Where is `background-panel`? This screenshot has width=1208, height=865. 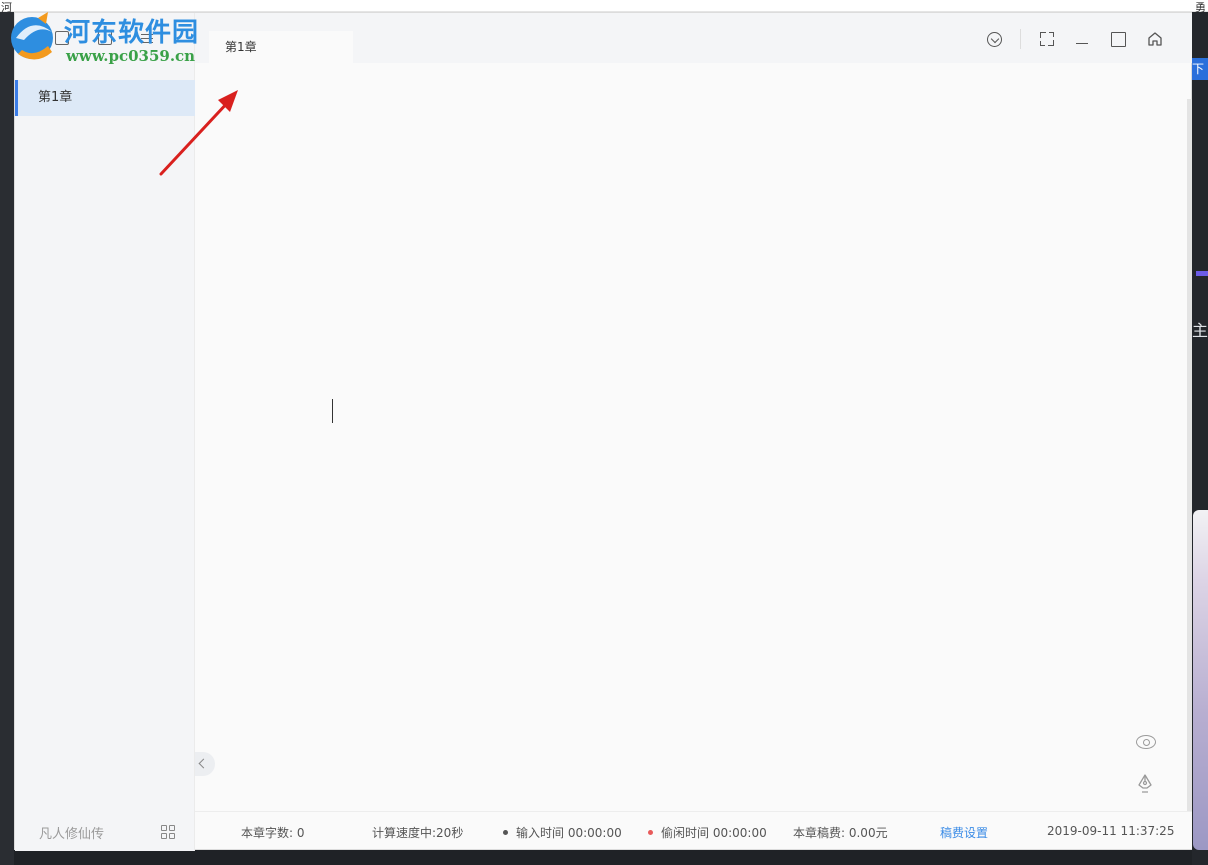
background-panel is located at coordinates (1200, 680).